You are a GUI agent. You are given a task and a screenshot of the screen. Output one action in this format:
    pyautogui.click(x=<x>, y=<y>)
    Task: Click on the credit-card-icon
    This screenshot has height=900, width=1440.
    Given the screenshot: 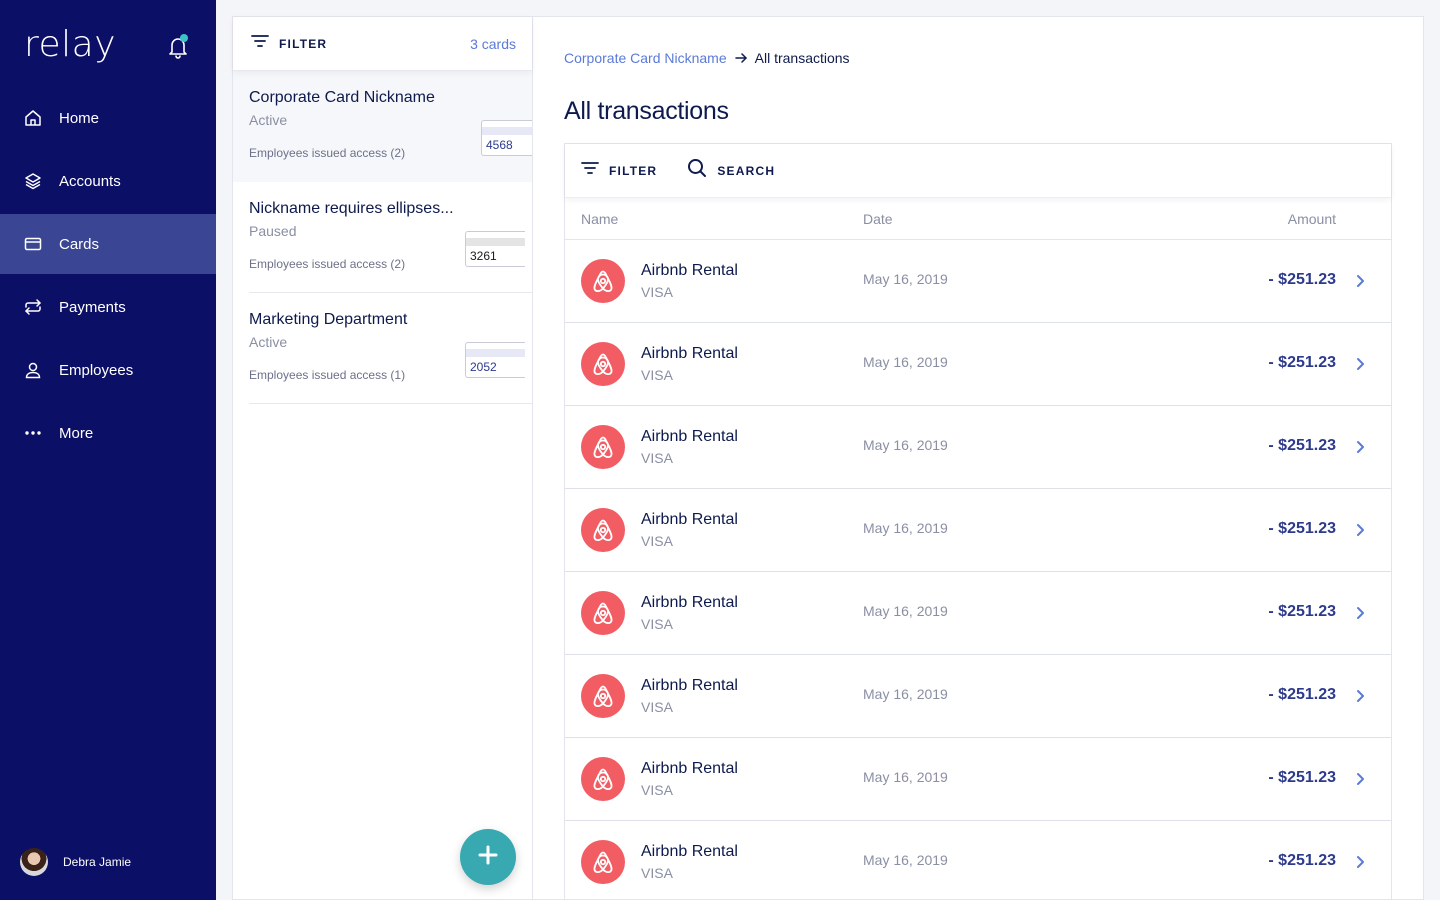 What is the action you would take?
    pyautogui.click(x=33, y=244)
    